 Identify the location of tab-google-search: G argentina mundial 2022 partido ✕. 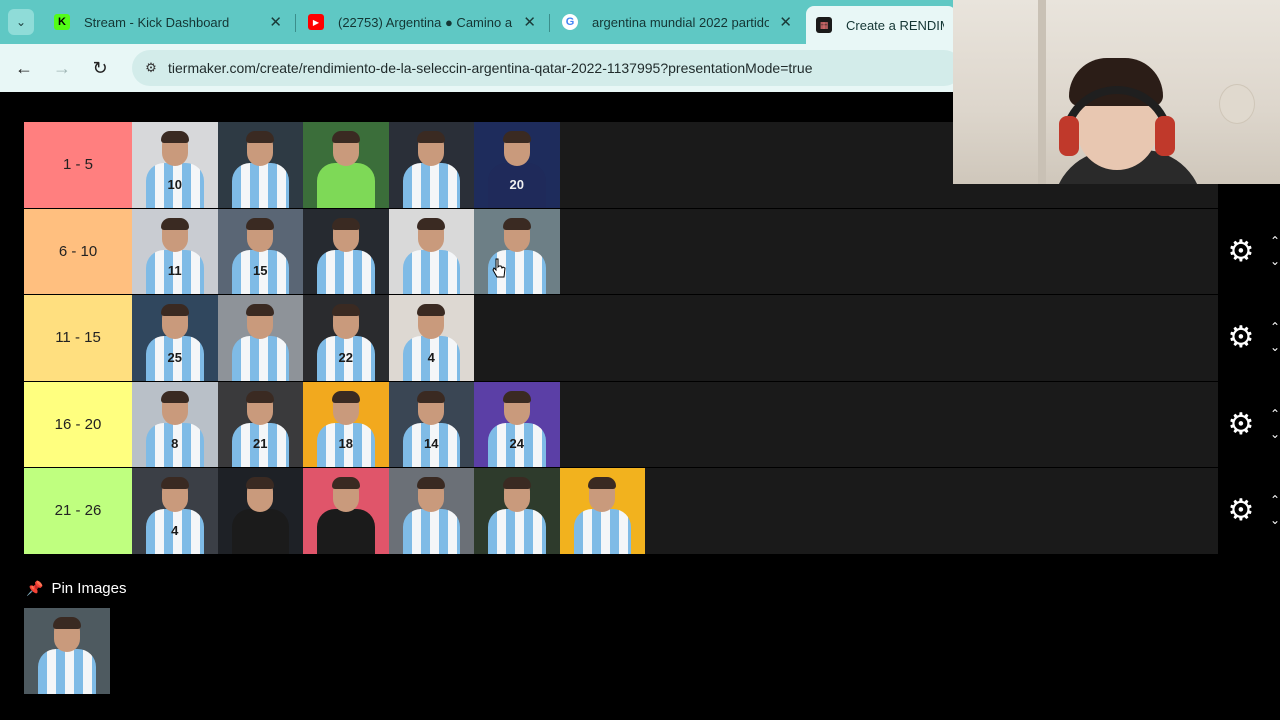
(678, 22).